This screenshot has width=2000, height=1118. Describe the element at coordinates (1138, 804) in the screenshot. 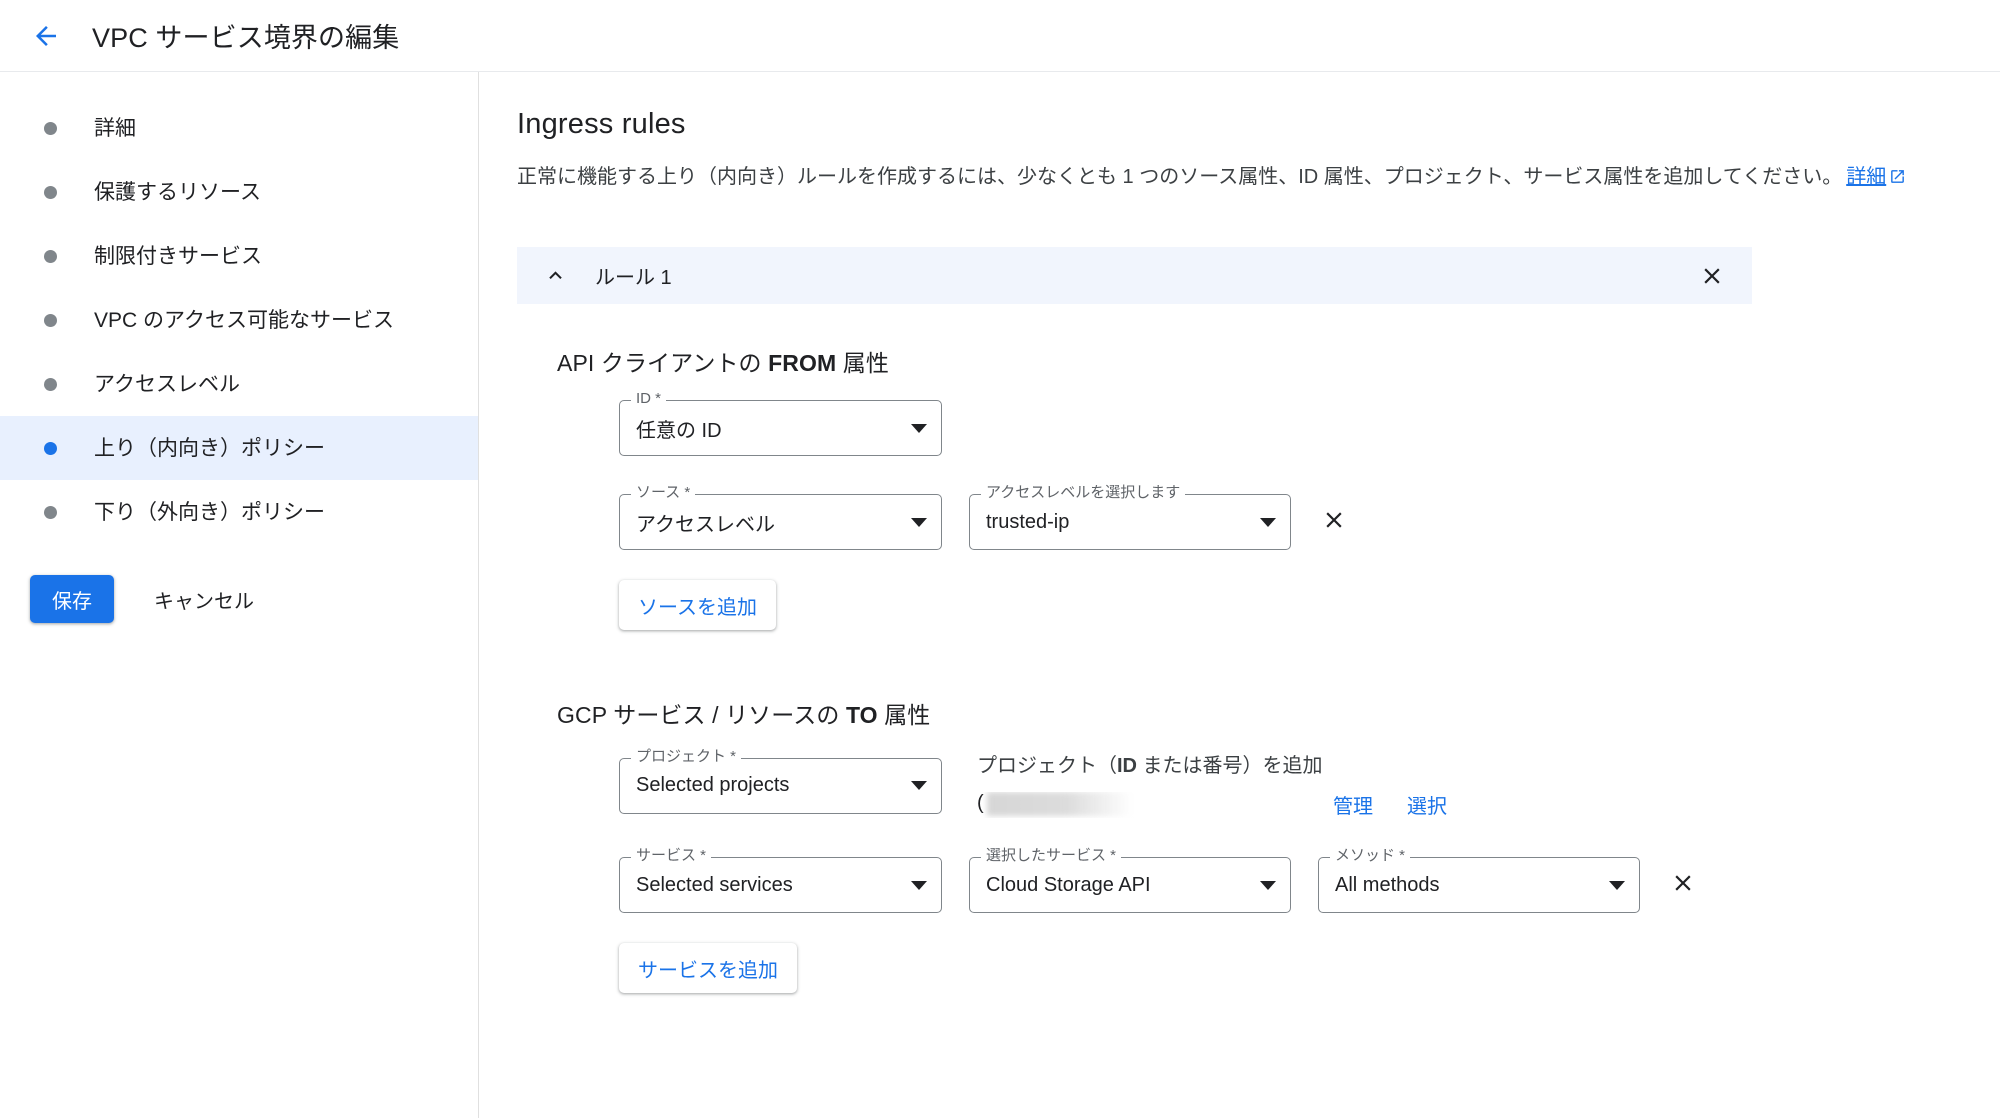

I see `project-id-redacted-value: (` at that location.